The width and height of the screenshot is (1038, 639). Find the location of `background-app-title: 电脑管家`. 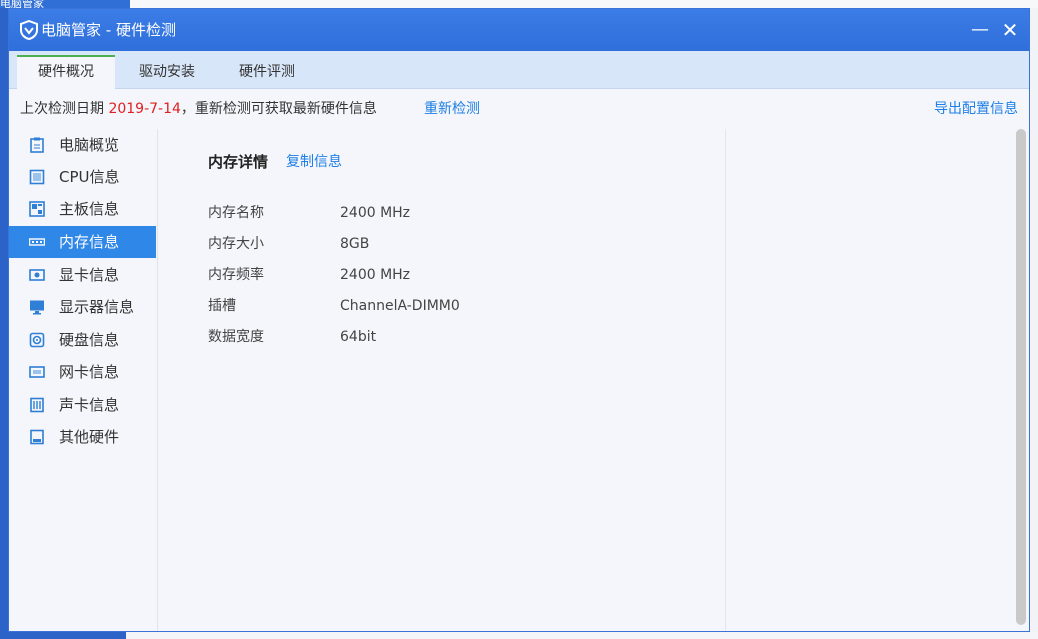

background-app-title: 电脑管家 is located at coordinates (65, 4).